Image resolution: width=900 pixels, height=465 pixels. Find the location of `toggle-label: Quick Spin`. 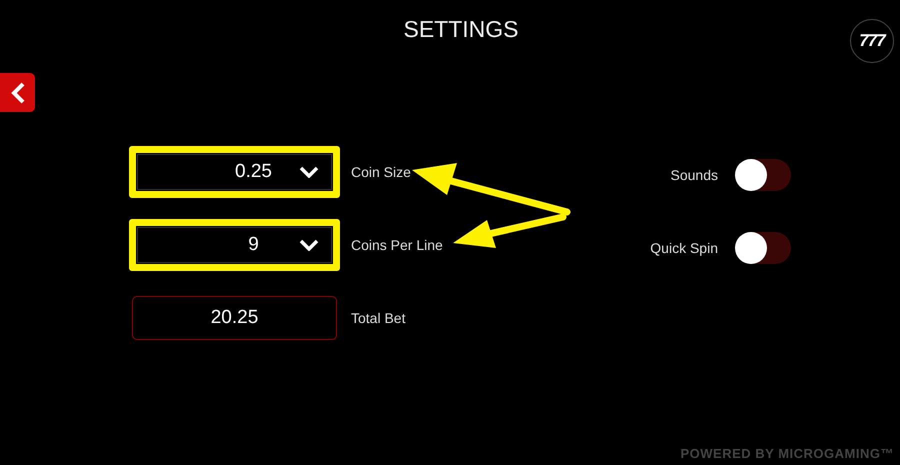

toggle-label: Quick Spin is located at coordinates (683, 248).